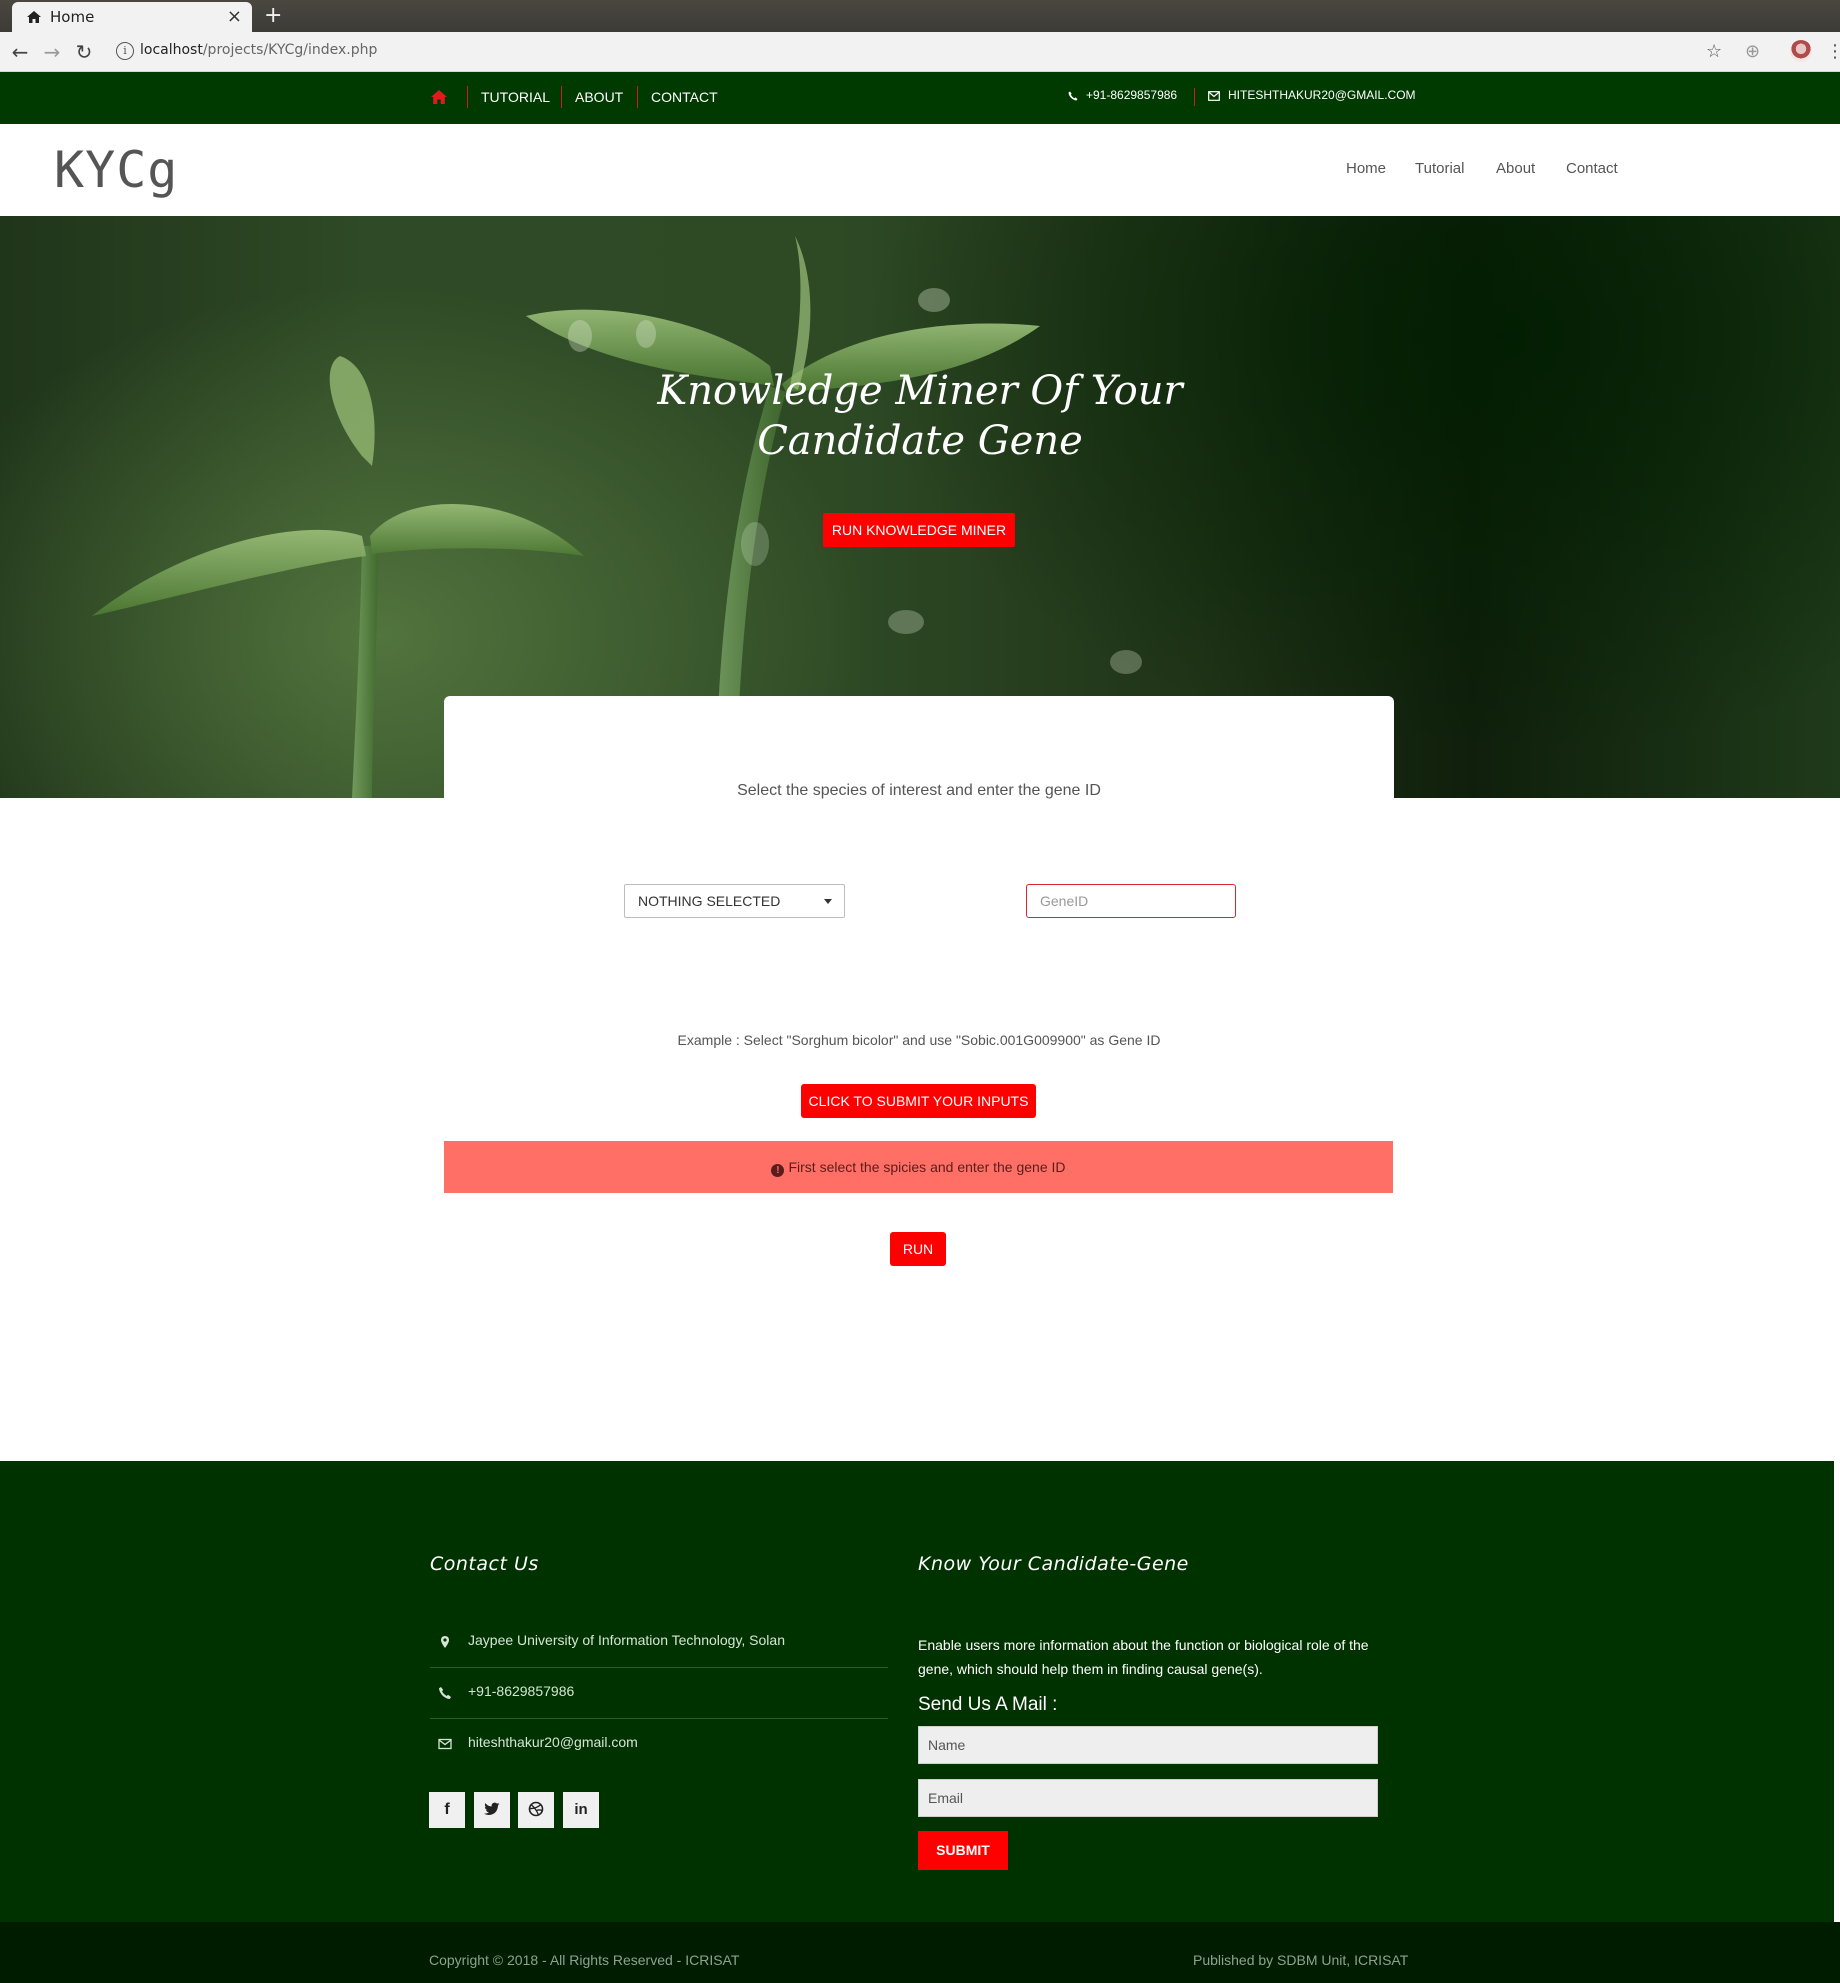 This screenshot has height=1983, width=1840. I want to click on about-heading: Know Your Candidate-Gene, so click(1053, 1564).